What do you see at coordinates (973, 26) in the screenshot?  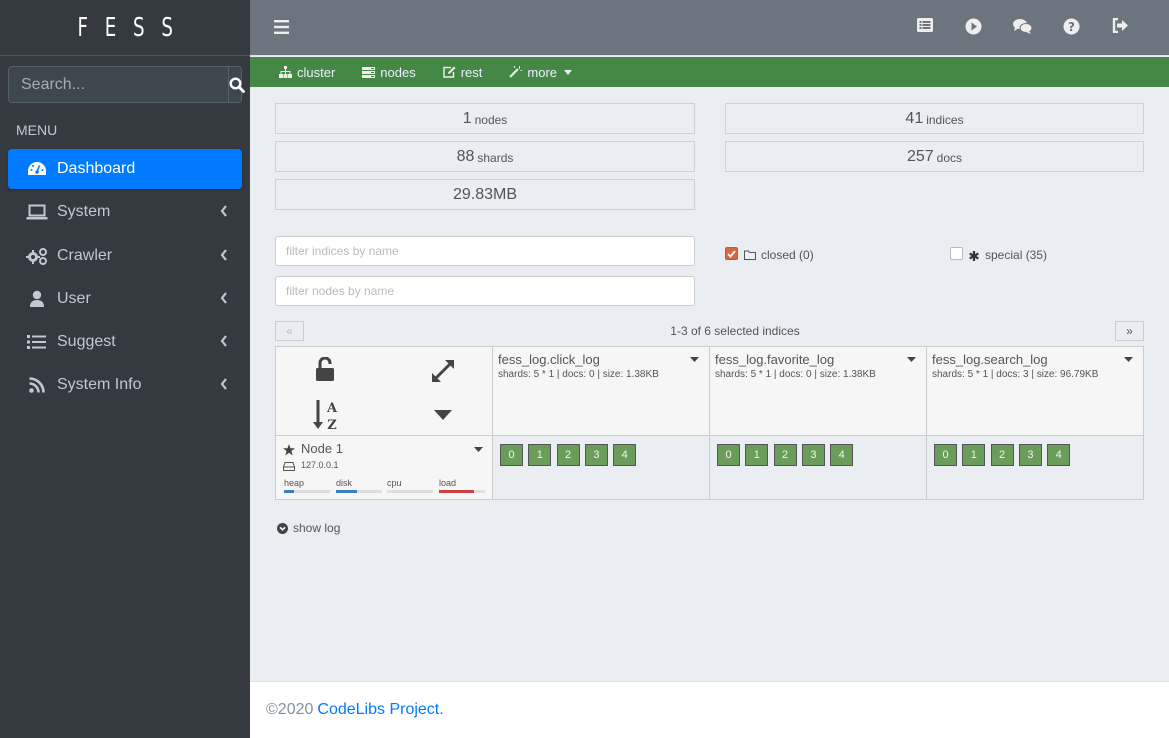 I see `play-circle-icon` at bounding box center [973, 26].